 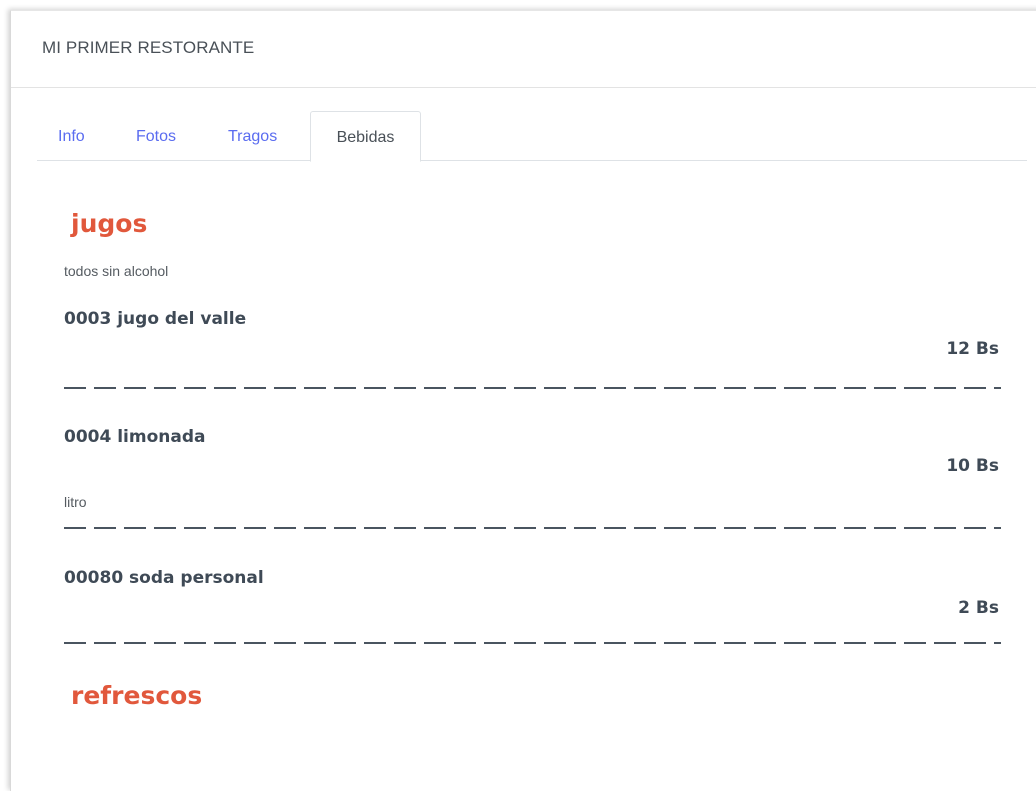 I want to click on menu-item-note: litro, so click(x=75, y=502).